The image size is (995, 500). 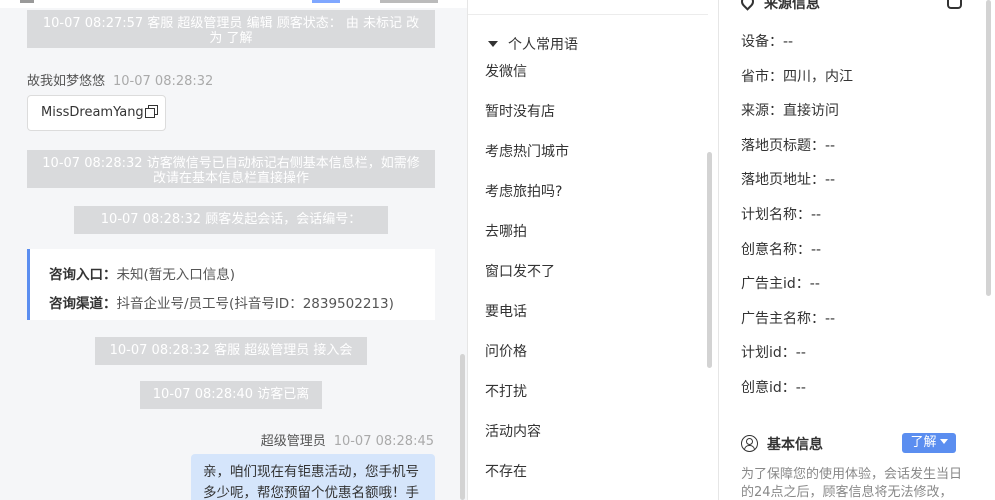 I want to click on system-message: 10-07 08:28:32 客服 超级管理员 接入会话, so click(x=231, y=351).